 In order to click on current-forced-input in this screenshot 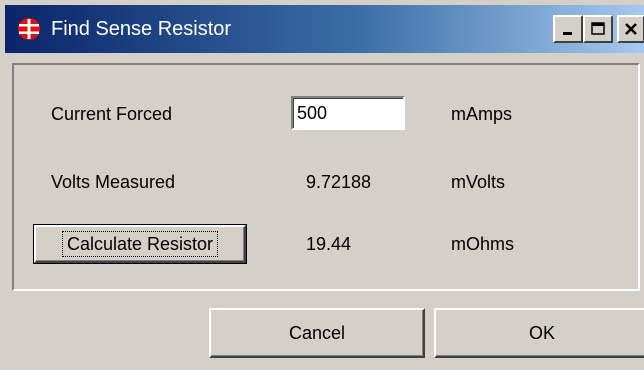, I will do `click(348, 113)`.